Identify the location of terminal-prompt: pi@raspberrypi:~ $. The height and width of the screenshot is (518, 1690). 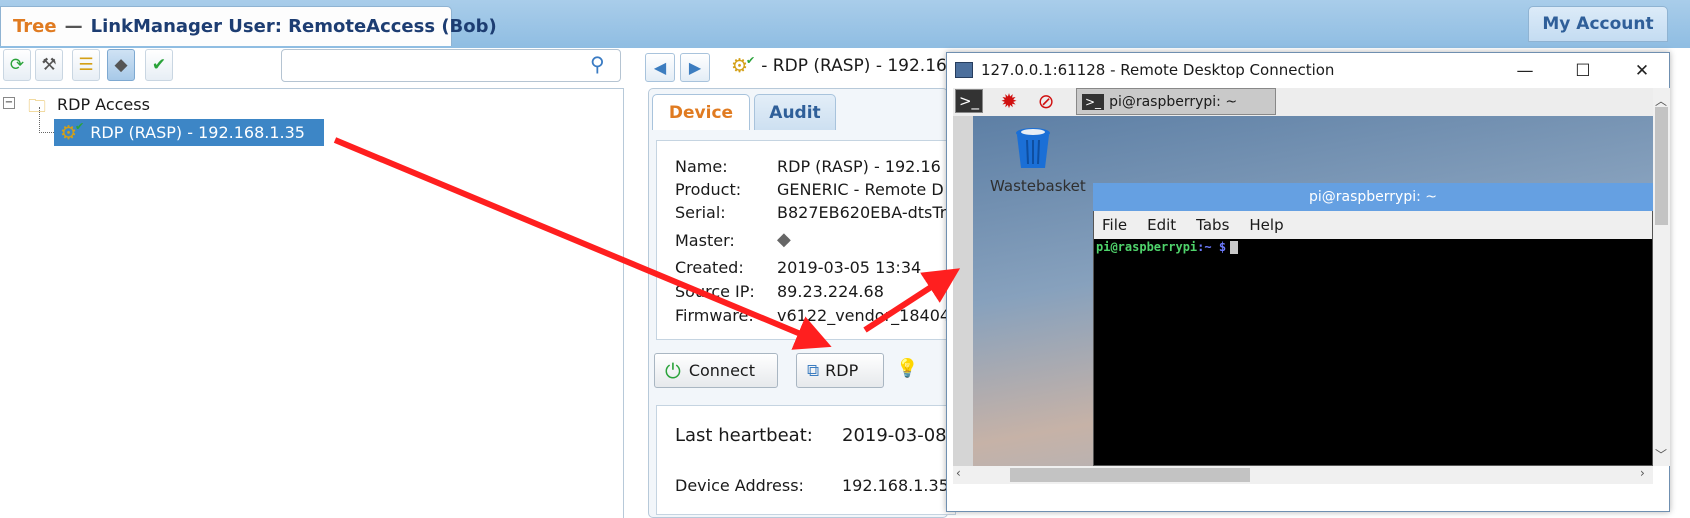
(1167, 247).